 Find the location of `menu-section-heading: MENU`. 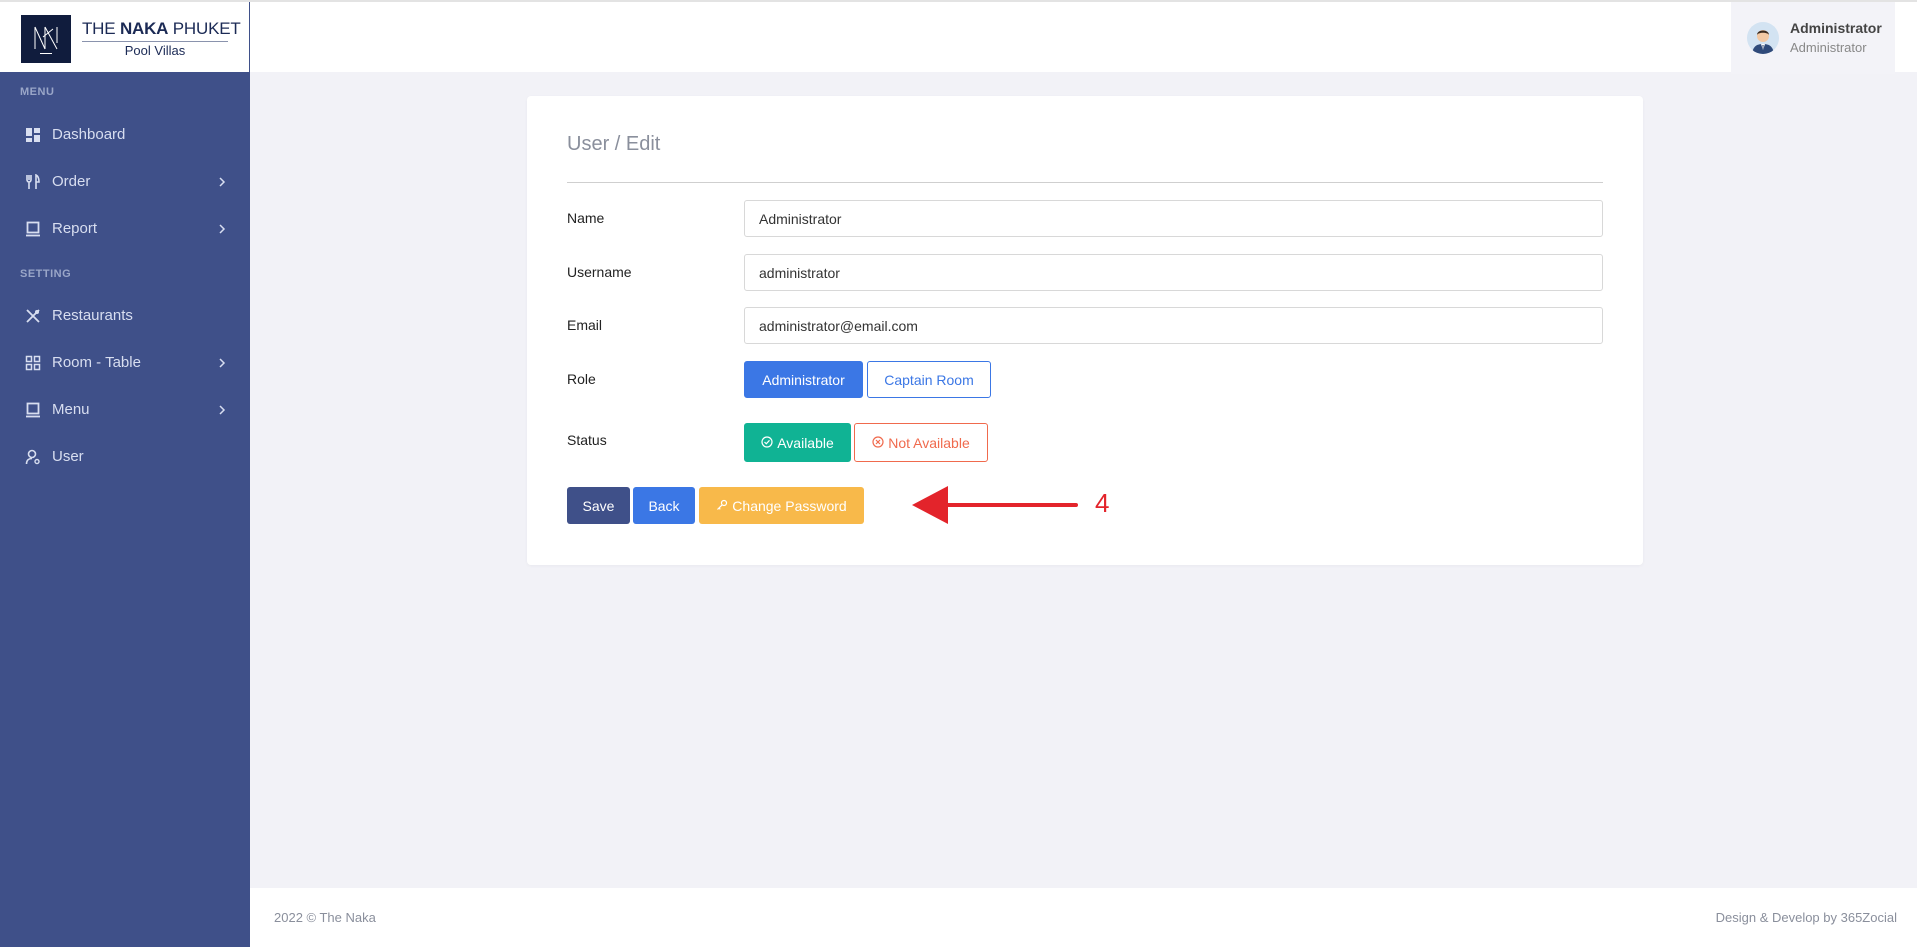

menu-section-heading: MENU is located at coordinates (37, 92).